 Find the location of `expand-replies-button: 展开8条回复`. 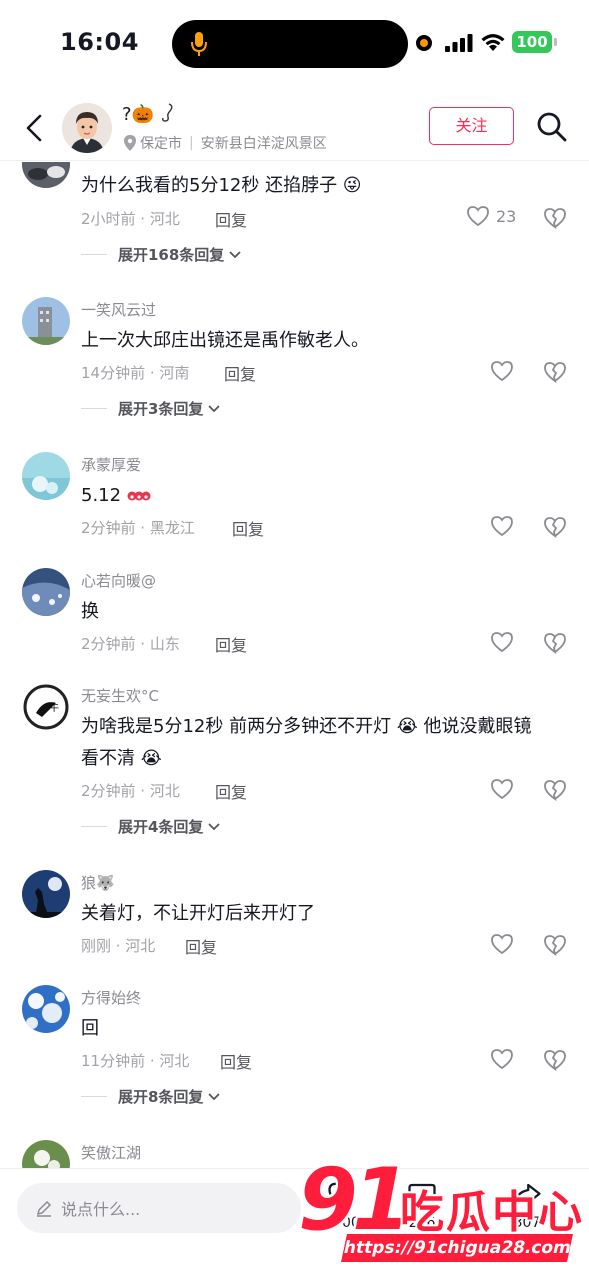

expand-replies-button: 展开8条回复 is located at coordinates (151, 1096).